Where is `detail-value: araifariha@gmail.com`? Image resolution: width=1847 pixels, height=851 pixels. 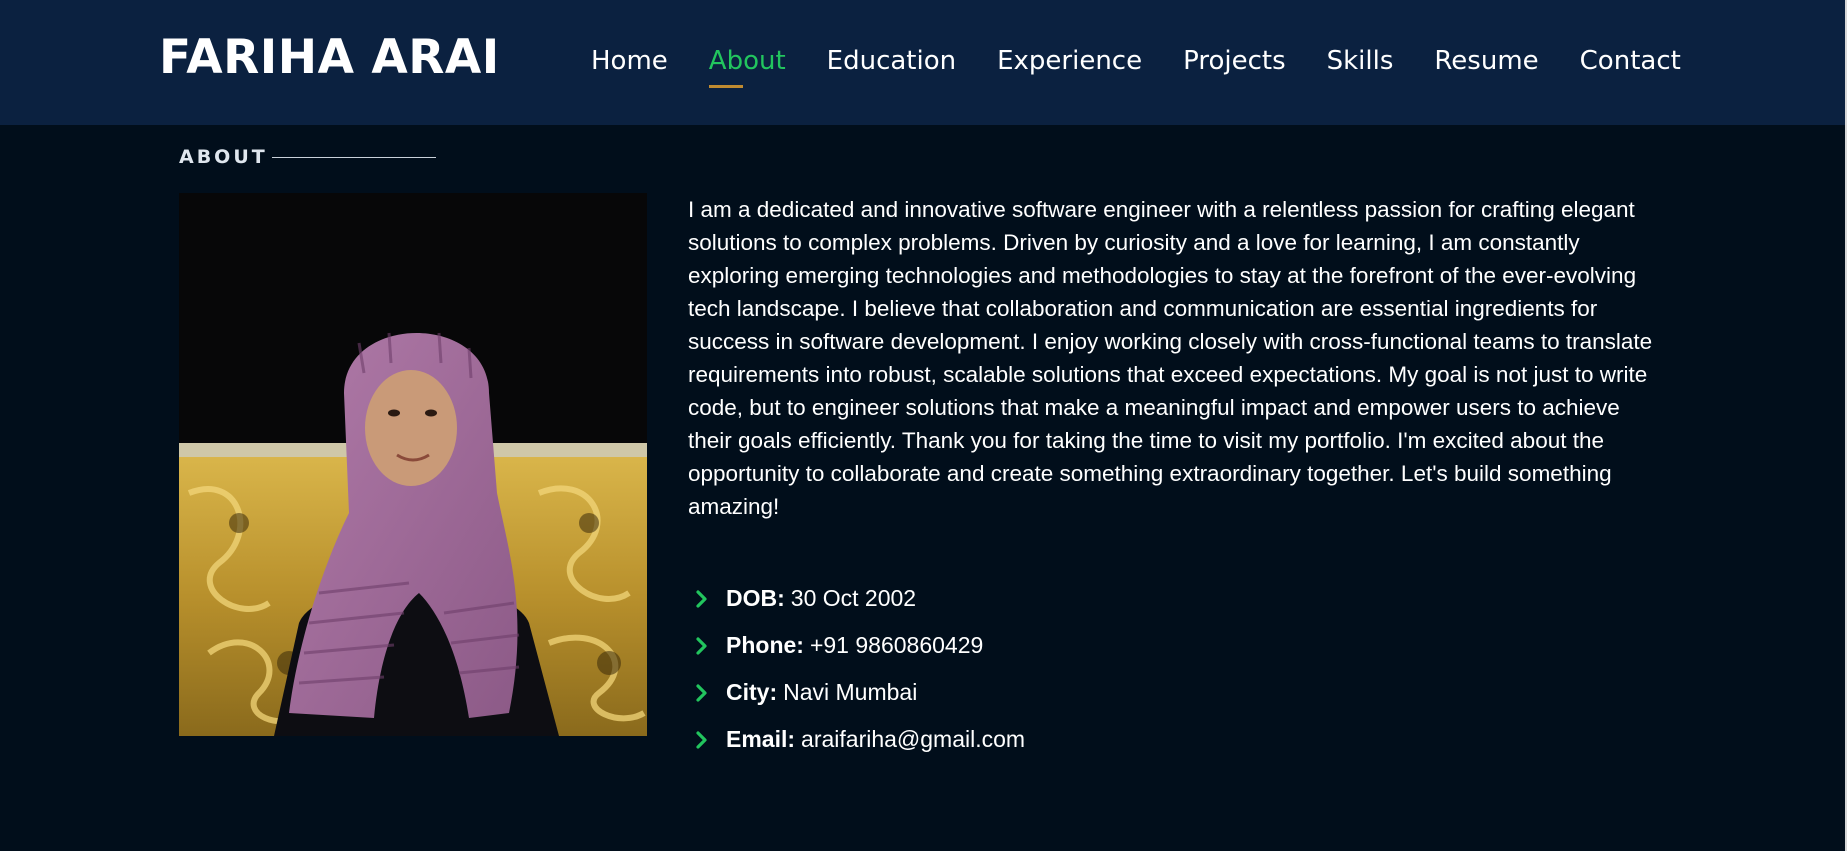
detail-value: araifariha@gmail.com is located at coordinates (913, 739).